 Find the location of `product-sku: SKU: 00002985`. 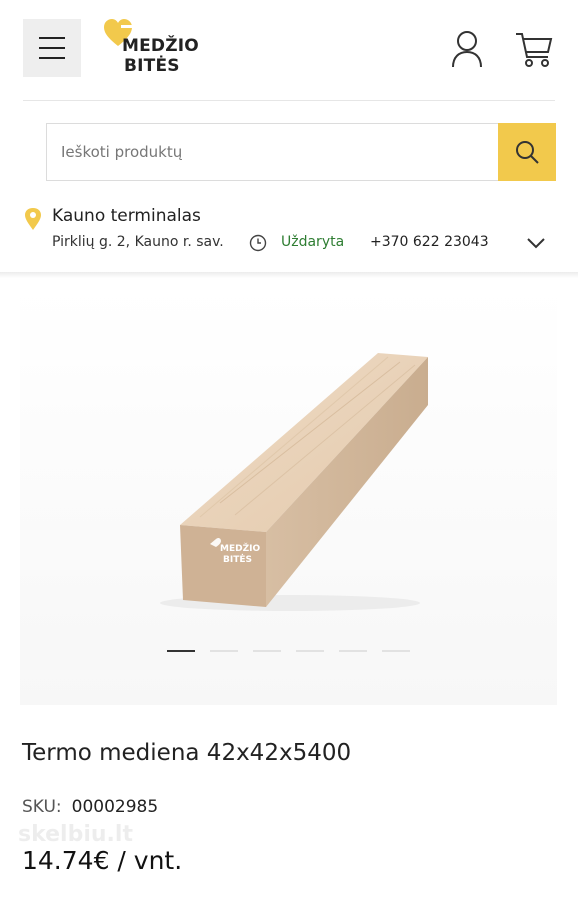

product-sku: SKU: 00002985 is located at coordinates (90, 807).